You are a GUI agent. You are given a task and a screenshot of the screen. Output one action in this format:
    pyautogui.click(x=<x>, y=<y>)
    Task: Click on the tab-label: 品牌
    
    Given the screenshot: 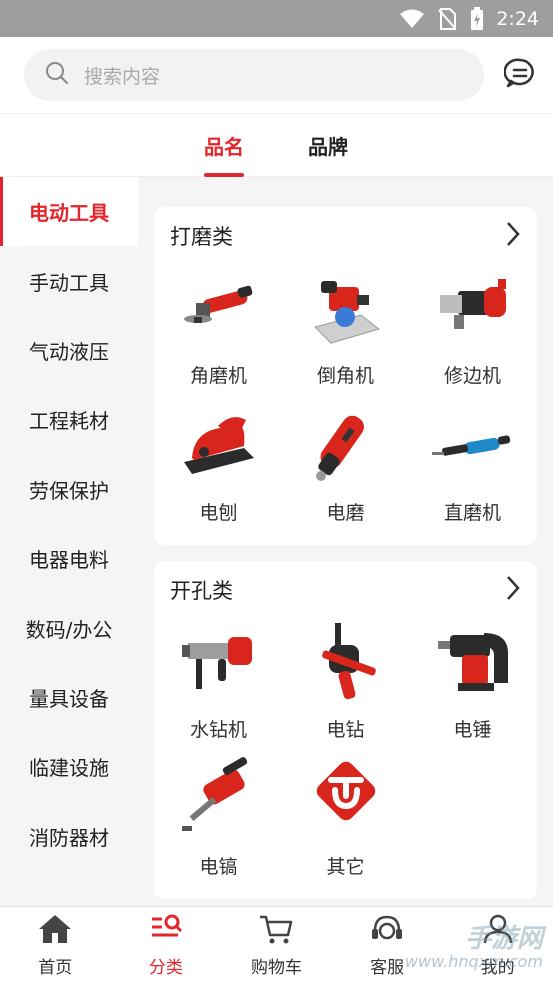 What is the action you would take?
    pyautogui.click(x=328, y=147)
    